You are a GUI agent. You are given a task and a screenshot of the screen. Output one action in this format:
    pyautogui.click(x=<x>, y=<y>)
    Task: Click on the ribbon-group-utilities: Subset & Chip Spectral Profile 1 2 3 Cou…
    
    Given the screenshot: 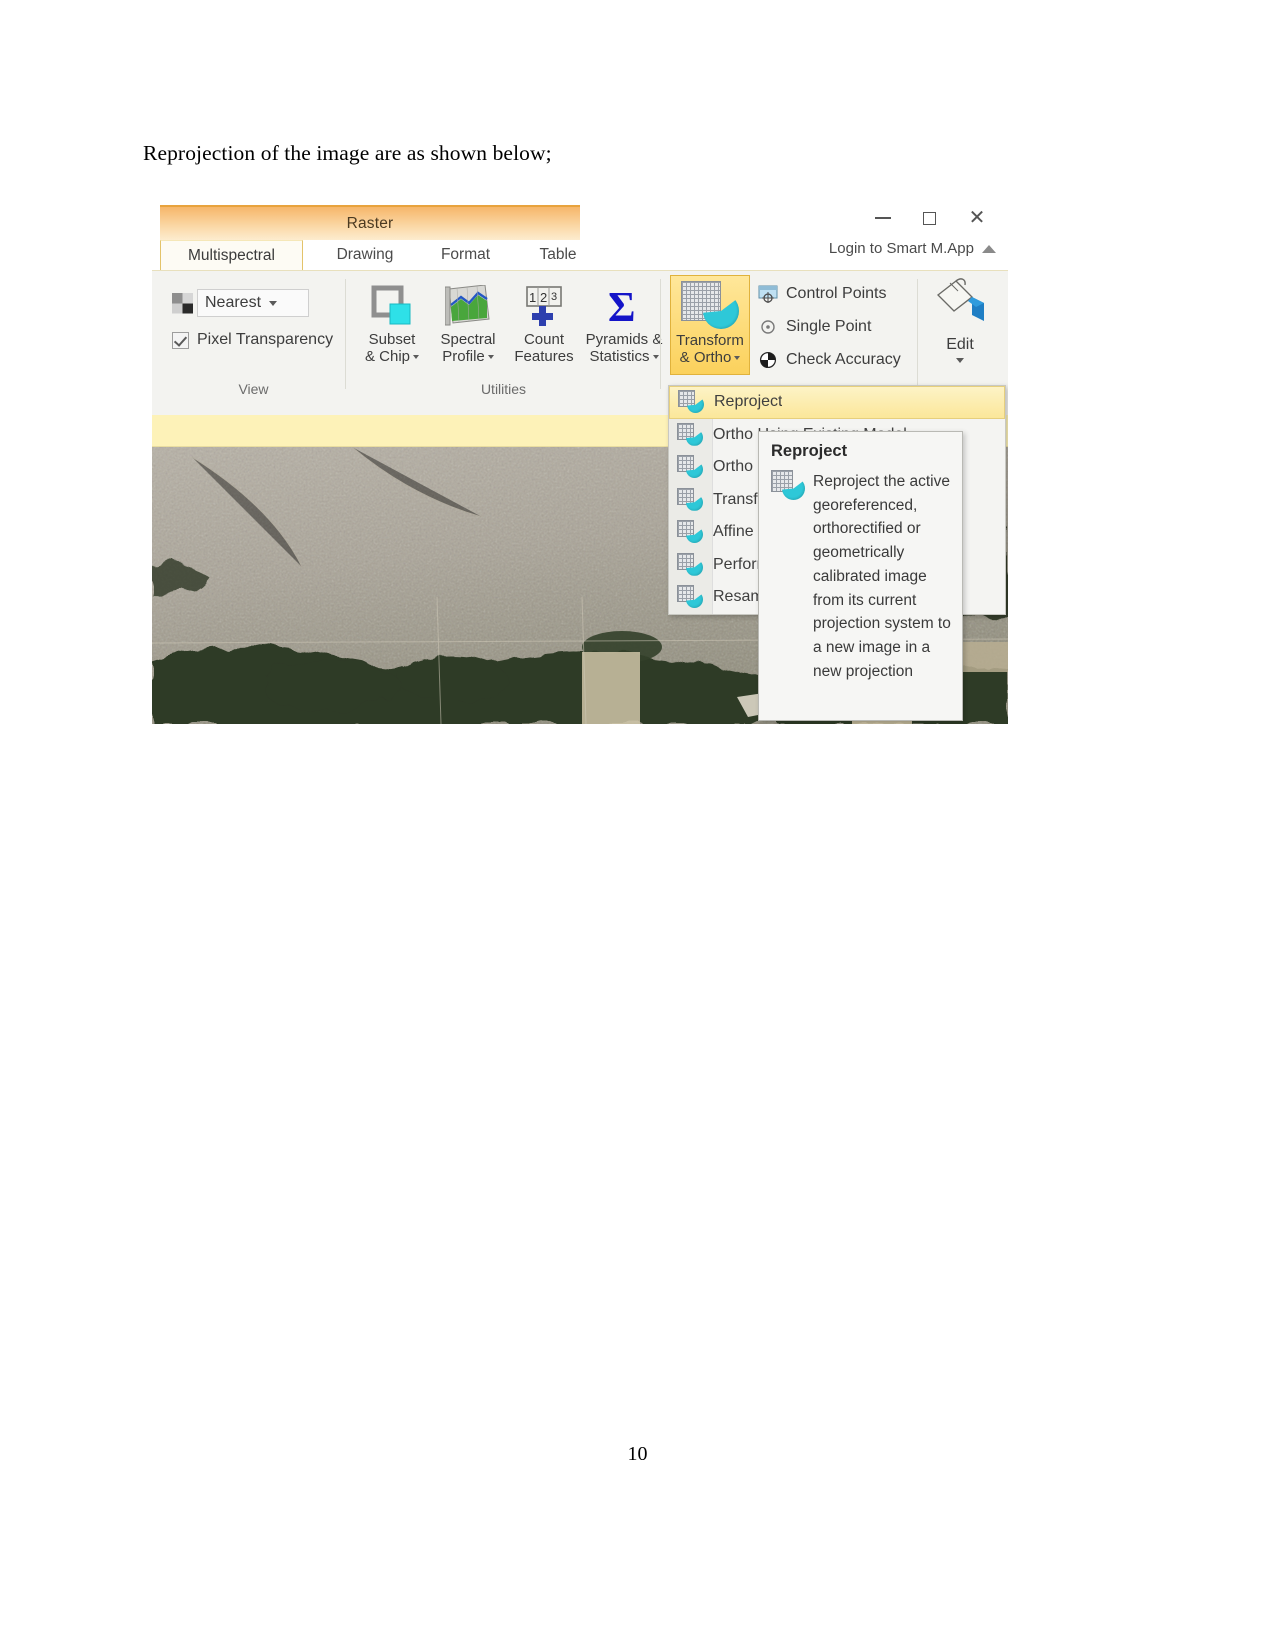 What is the action you would take?
    pyautogui.click(x=504, y=336)
    